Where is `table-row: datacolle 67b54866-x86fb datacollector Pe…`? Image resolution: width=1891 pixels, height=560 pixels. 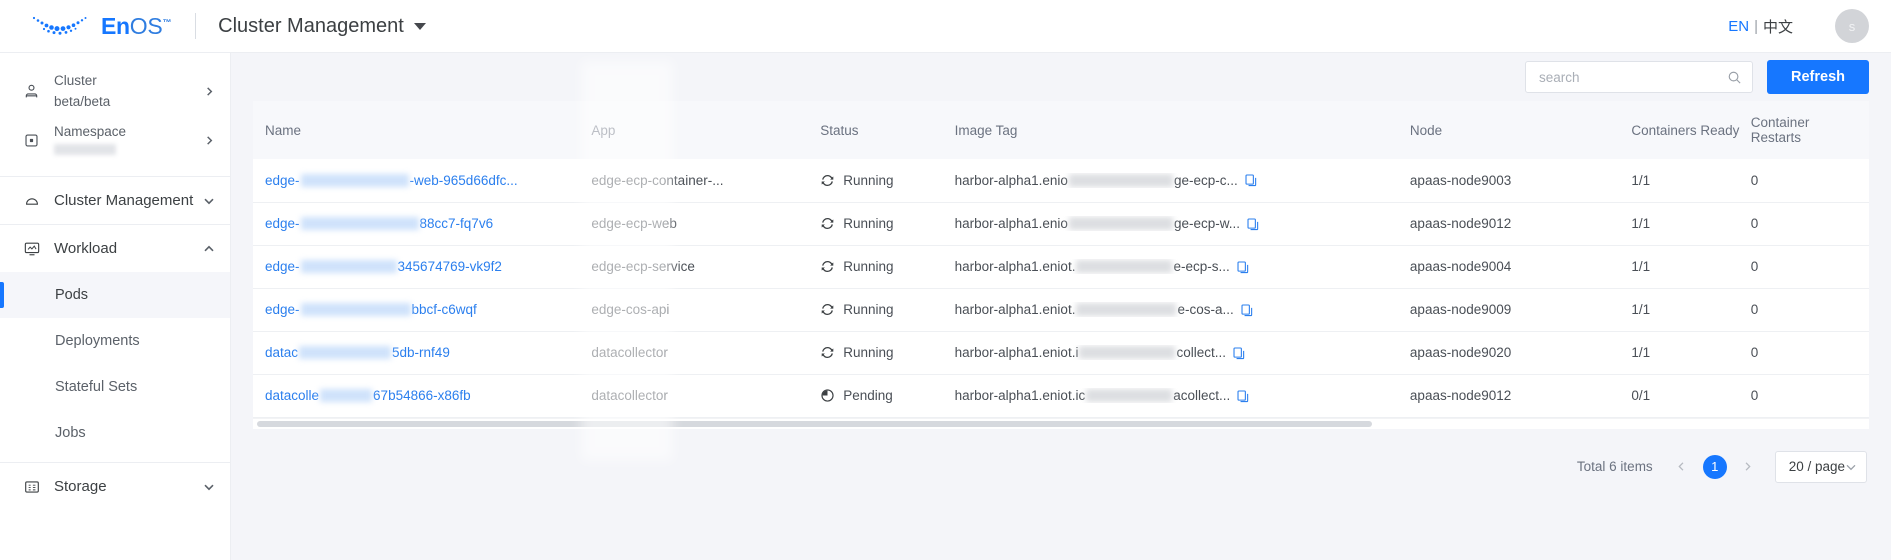
table-row: datacolle 67b54866-x86fb datacollector Pe… is located at coordinates (1061, 396).